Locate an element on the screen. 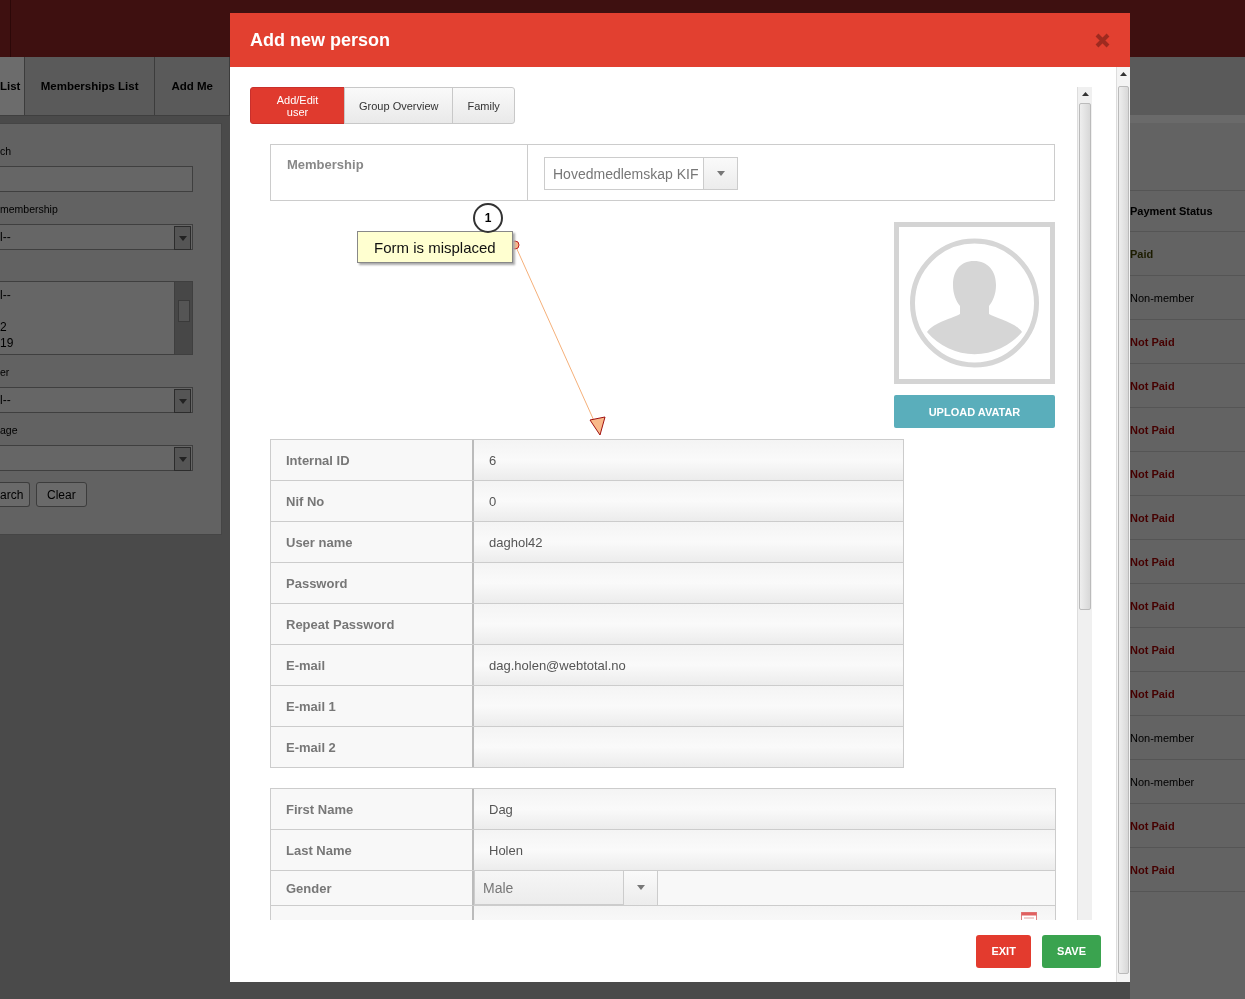 This screenshot has height=999, width=1245. payment-status: Paid is located at coordinates (1142, 253).